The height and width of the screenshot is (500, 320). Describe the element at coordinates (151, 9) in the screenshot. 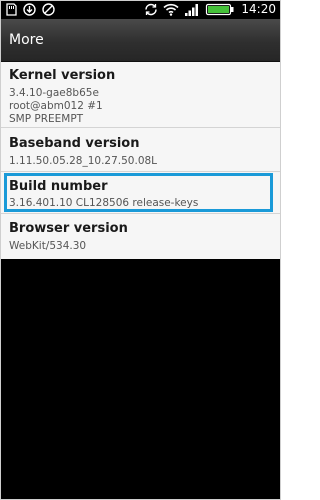

I see `sync-icon` at that location.